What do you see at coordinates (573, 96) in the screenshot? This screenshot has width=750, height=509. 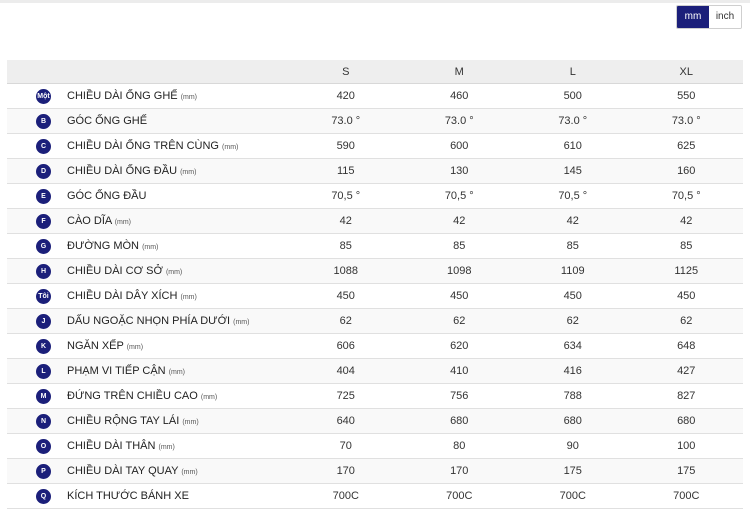 I see `size-value-cell: 500` at bounding box center [573, 96].